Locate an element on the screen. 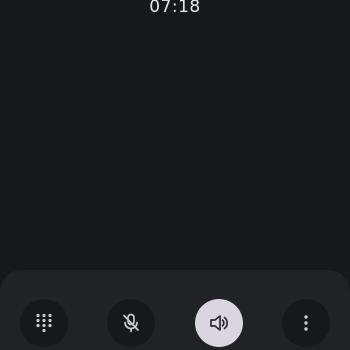  dialpad-icon is located at coordinates (44, 323).